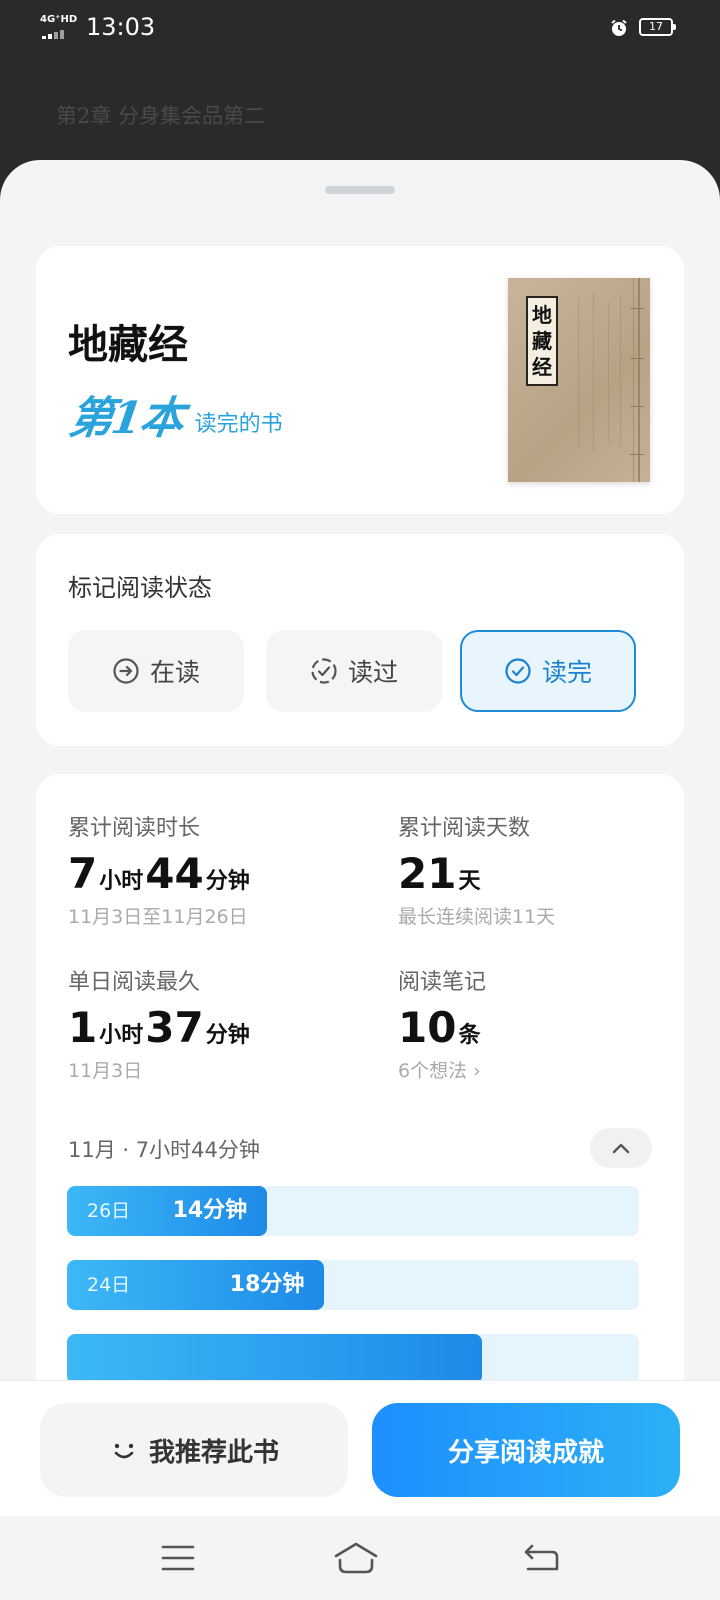 The width and height of the screenshot is (720, 1600). What do you see at coordinates (469, 881) in the screenshot?
I see `stat-unit: 天` at bounding box center [469, 881].